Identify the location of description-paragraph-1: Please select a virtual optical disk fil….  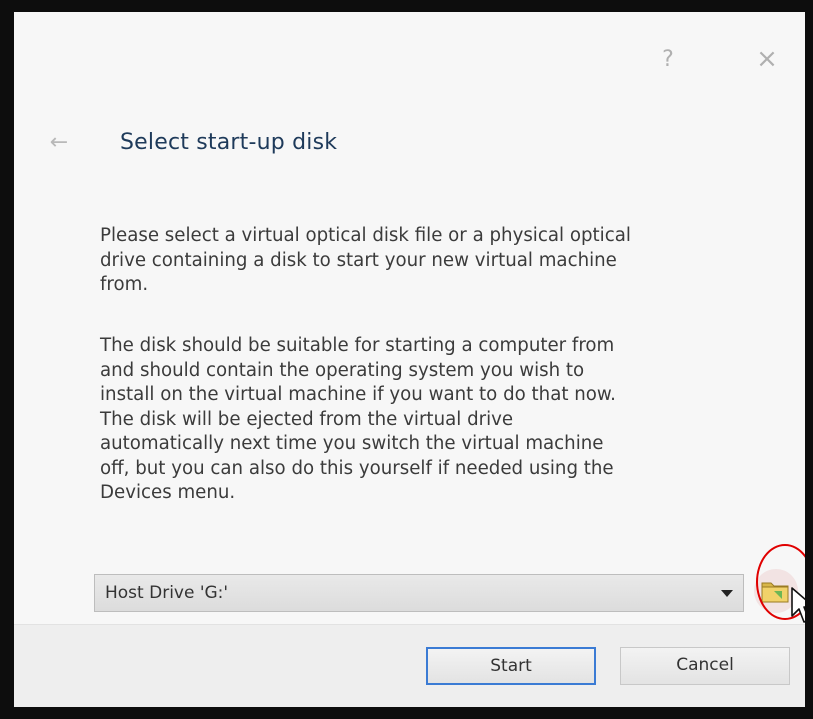
(365, 260).